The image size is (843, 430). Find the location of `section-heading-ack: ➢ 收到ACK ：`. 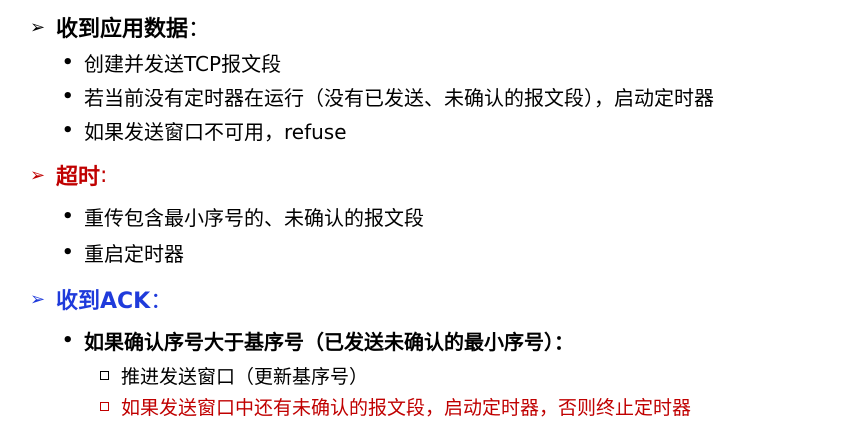

section-heading-ack: ➢ 收到ACK ： is located at coordinates (101, 299).